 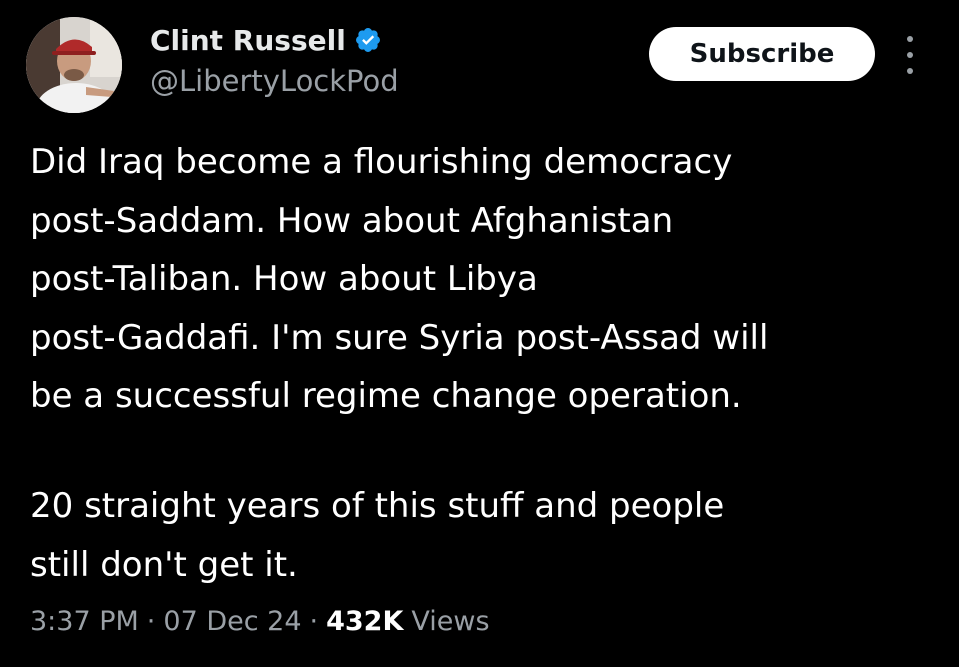 I want to click on avatar-image, so click(x=74, y=65).